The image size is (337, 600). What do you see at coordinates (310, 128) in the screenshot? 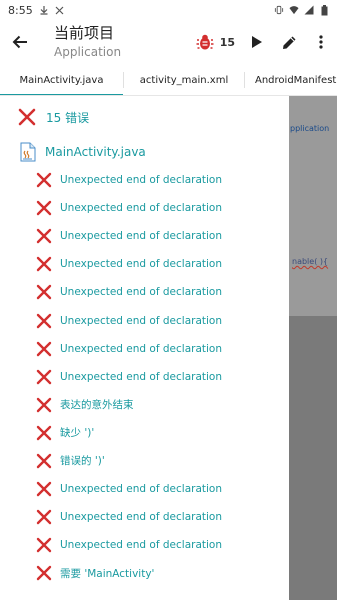
I see `editor-peek-text: pplication` at bounding box center [310, 128].